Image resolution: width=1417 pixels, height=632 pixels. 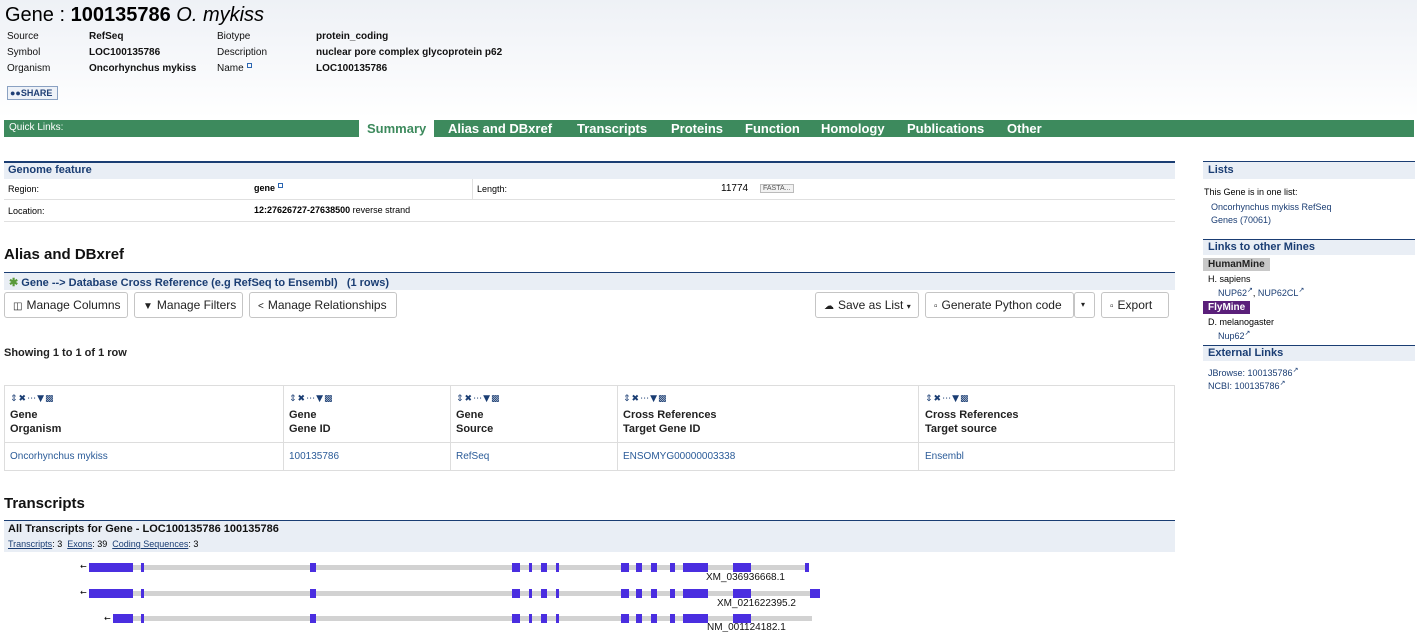 I want to click on share-label: SHARE, so click(x=36, y=93).